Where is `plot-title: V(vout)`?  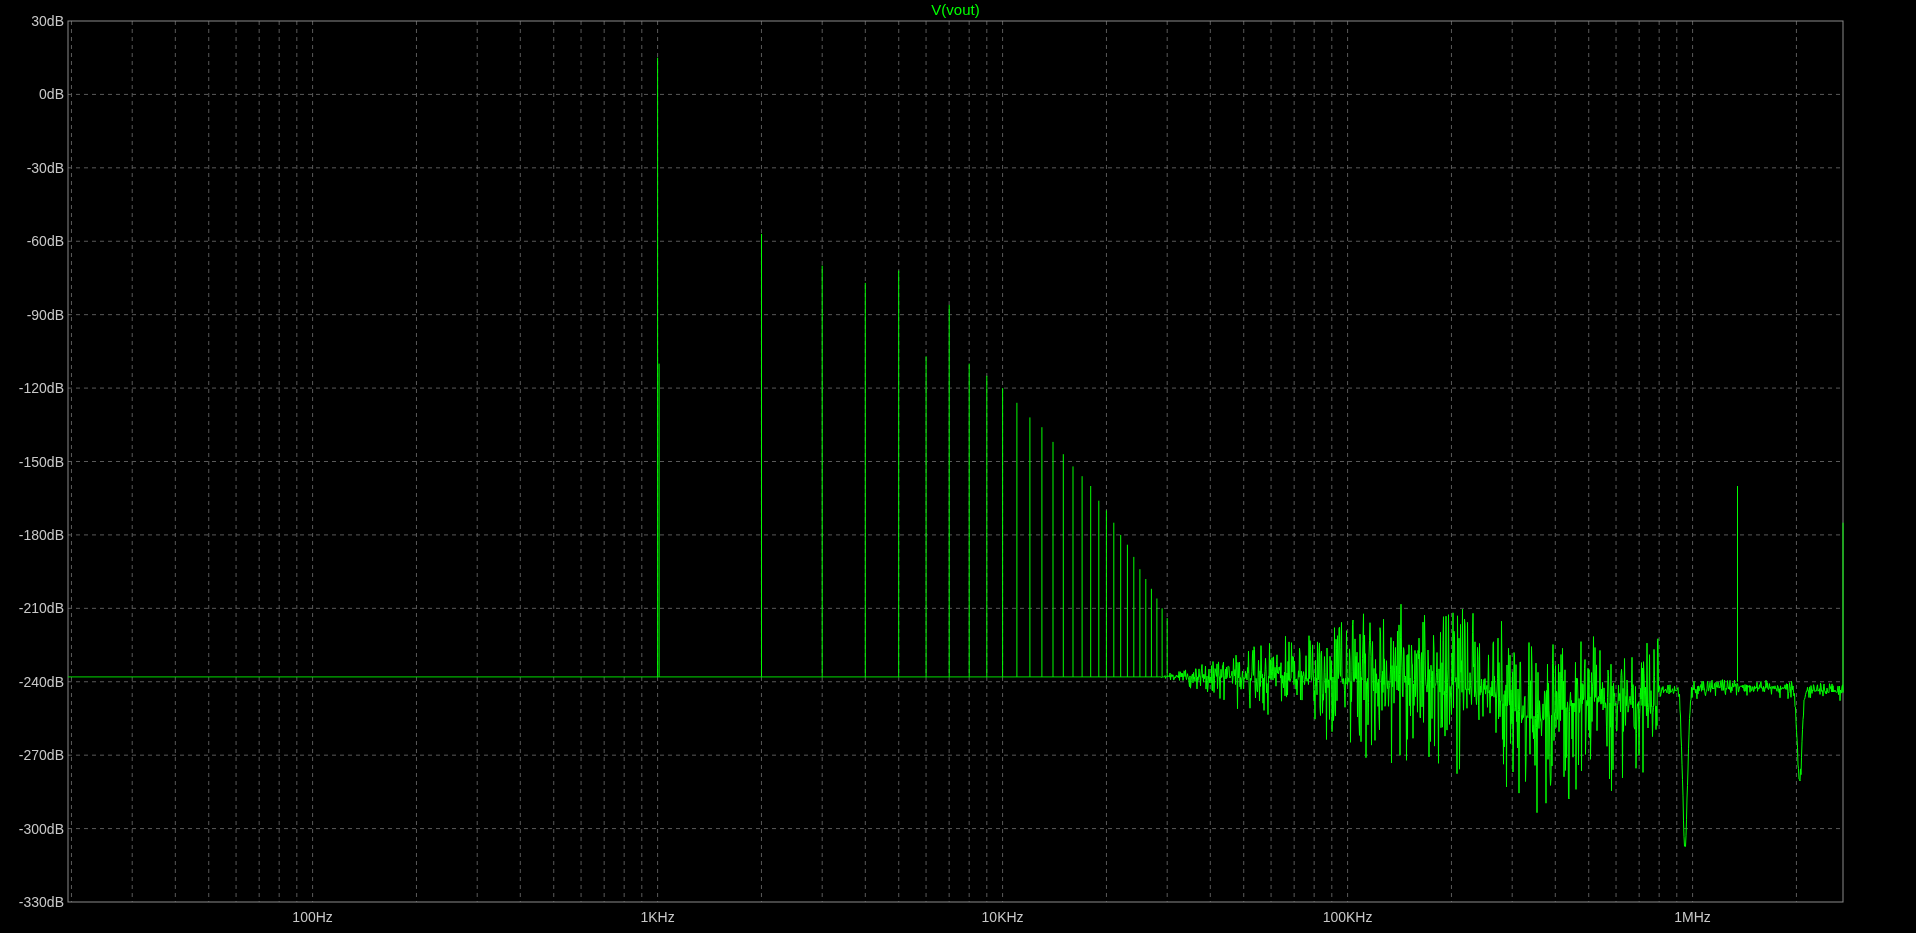
plot-title: V(vout) is located at coordinates (955, 9).